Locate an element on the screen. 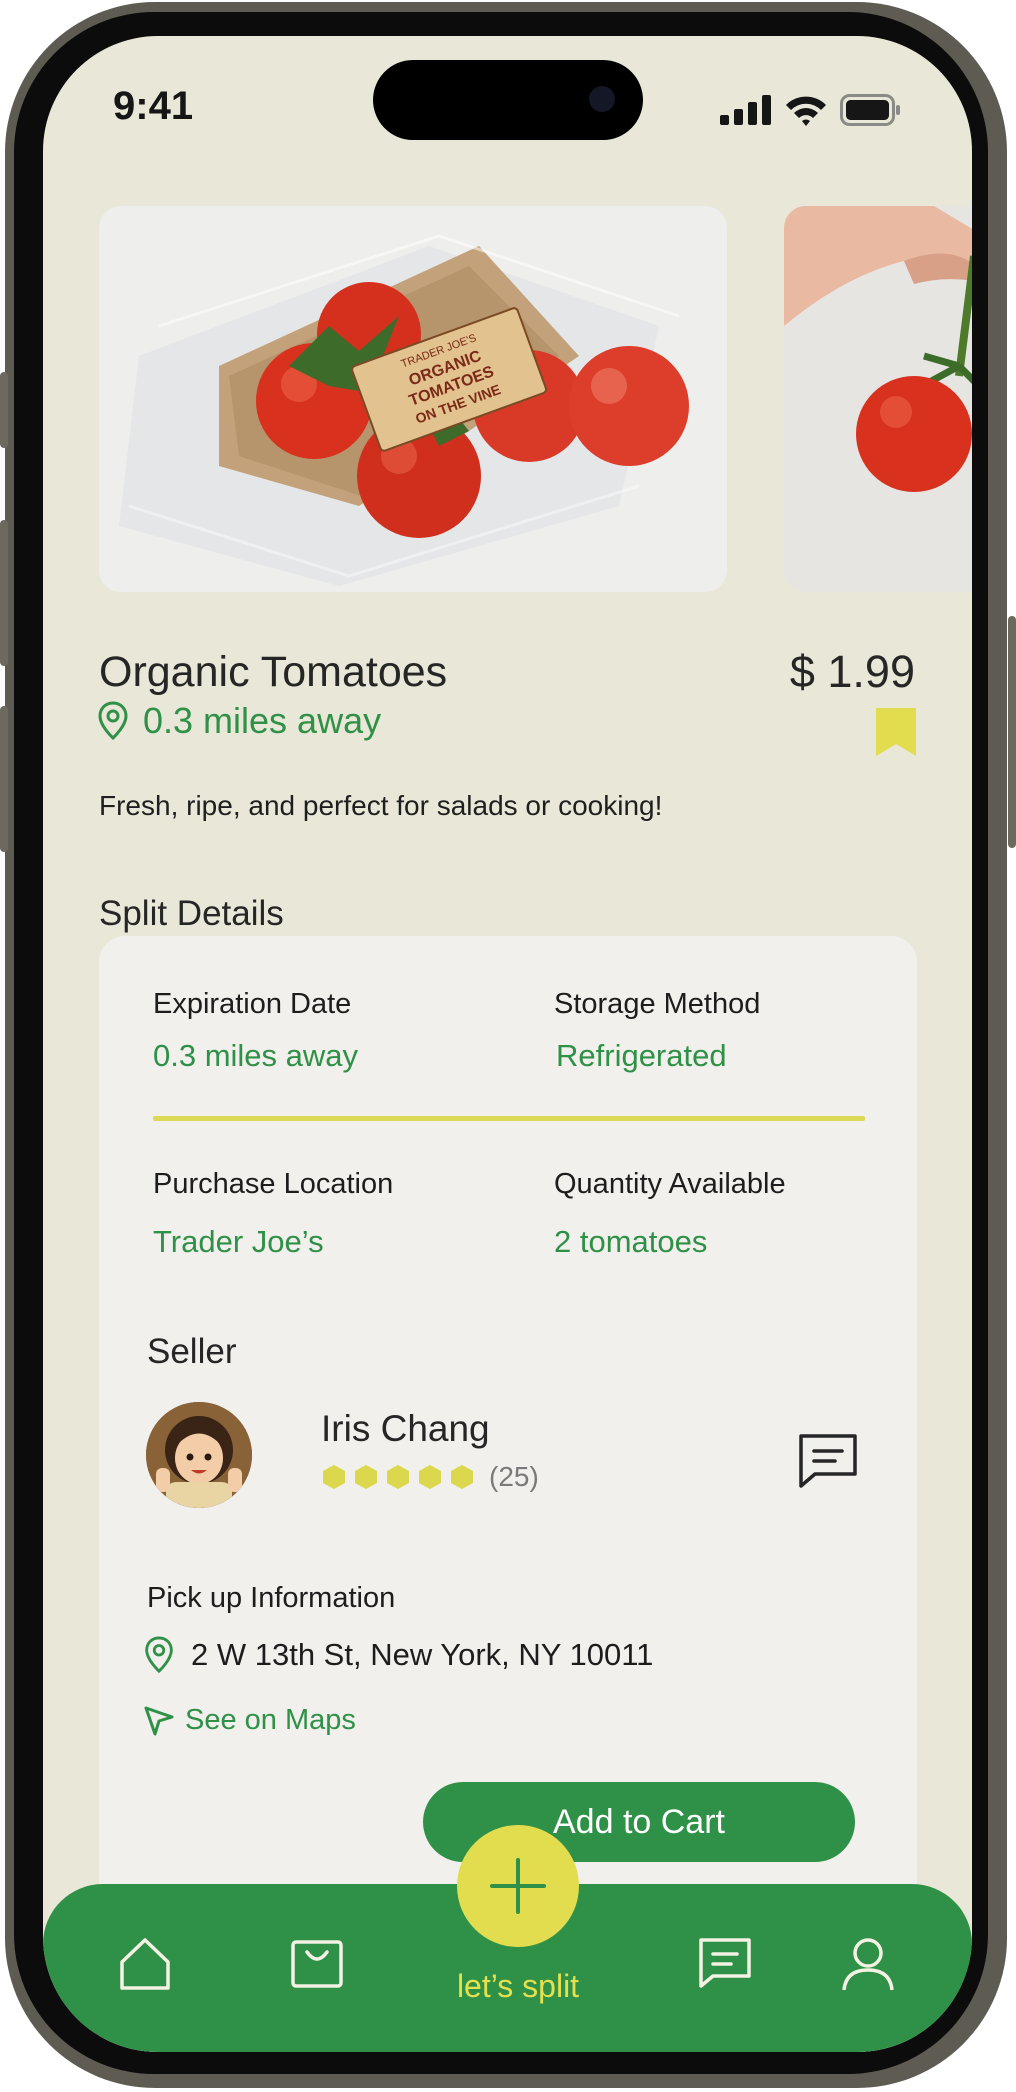 Image resolution: width=1016 pixels, height=2092 pixels. volume-down-button is located at coordinates (4, 779).